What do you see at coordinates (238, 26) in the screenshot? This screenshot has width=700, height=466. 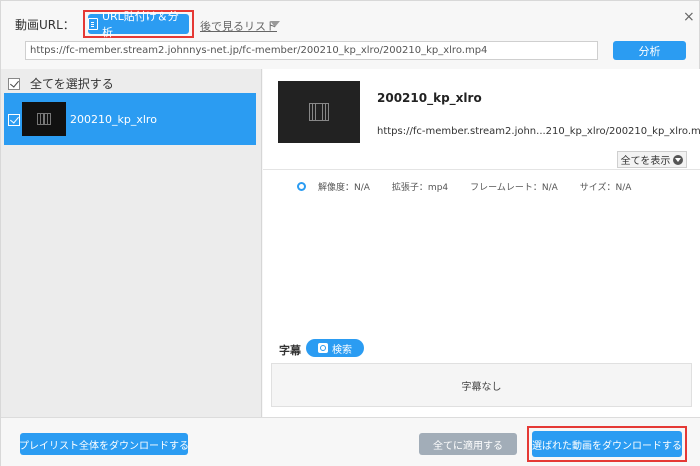 I see `watch-later-link: 後で見るリスト` at bounding box center [238, 26].